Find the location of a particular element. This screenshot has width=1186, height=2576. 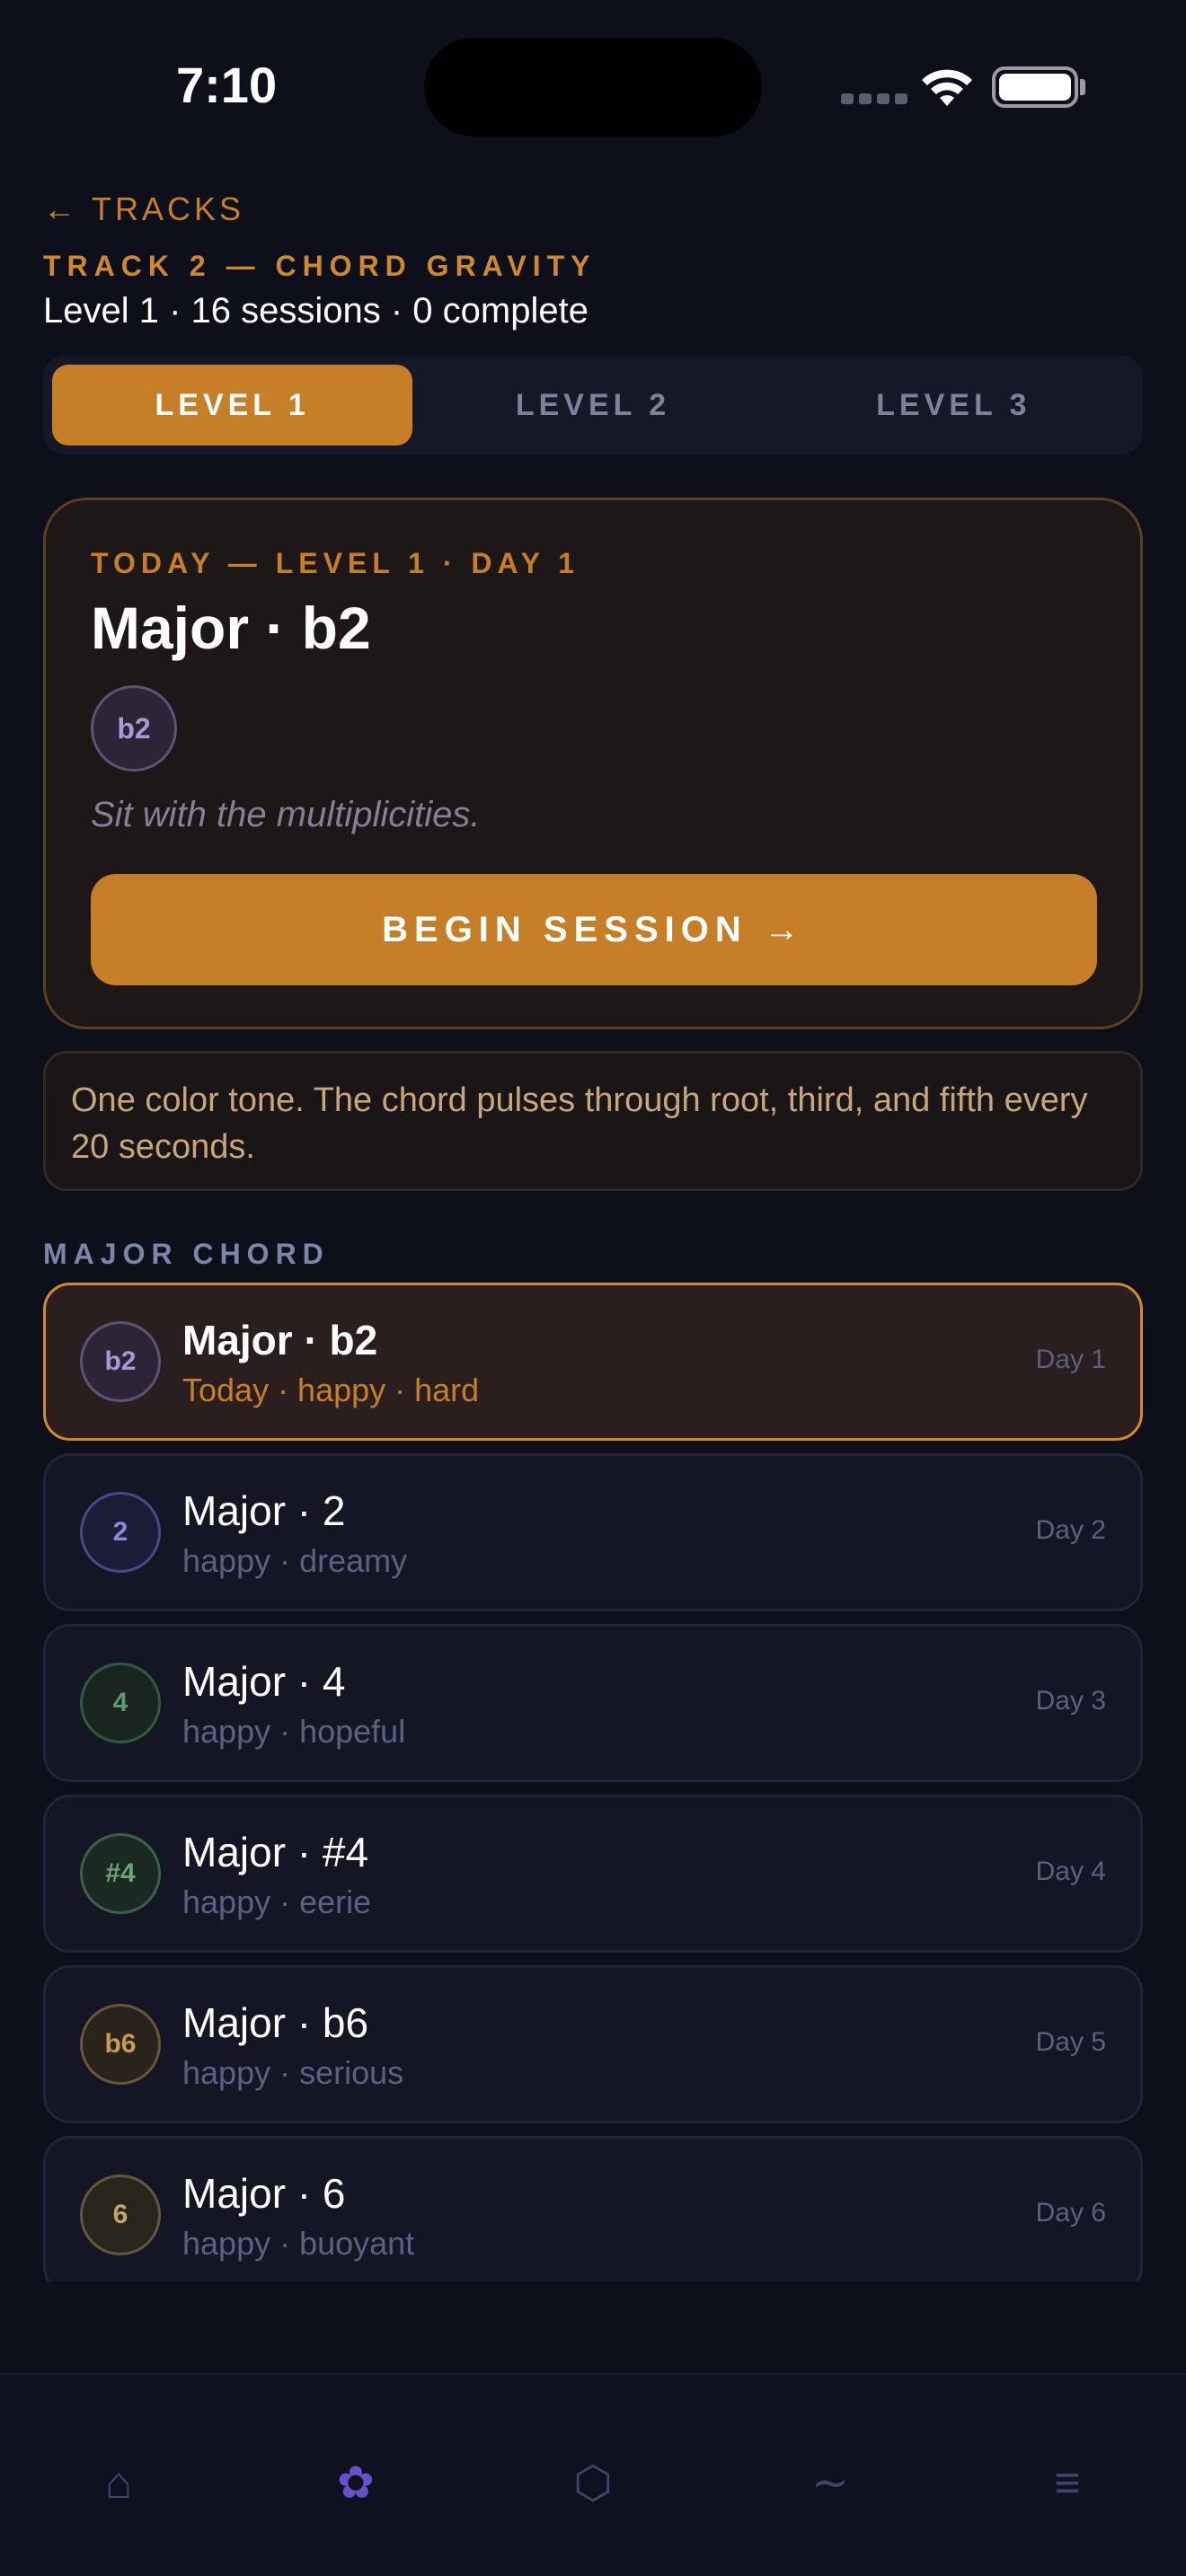

battery-icon is located at coordinates (1035, 87).